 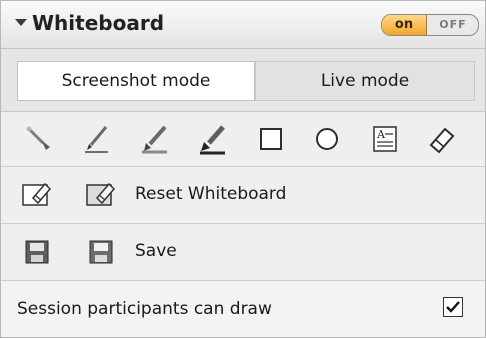 What do you see at coordinates (21, 22) in the screenshot?
I see `collapse-triangle-icon` at bounding box center [21, 22].